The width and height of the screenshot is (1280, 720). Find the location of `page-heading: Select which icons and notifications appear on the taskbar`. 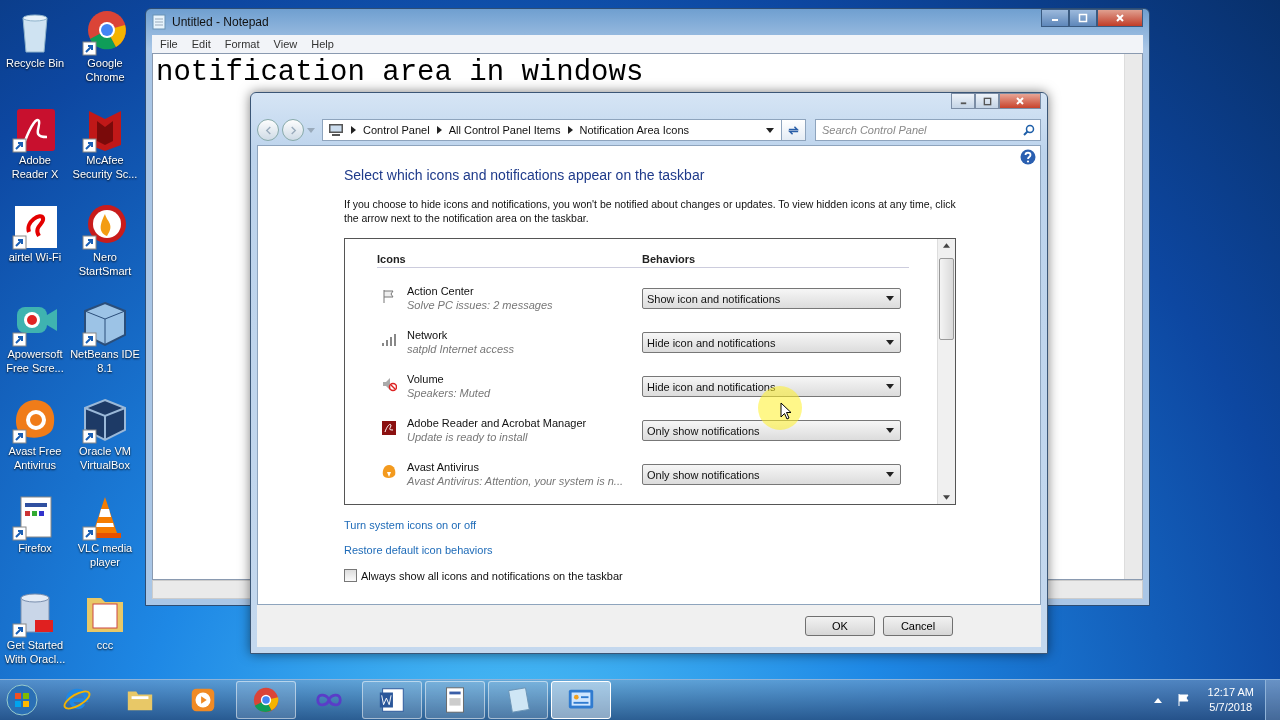

page-heading: Select which icons and notifications appear on the taskbar is located at coordinates (524, 175).